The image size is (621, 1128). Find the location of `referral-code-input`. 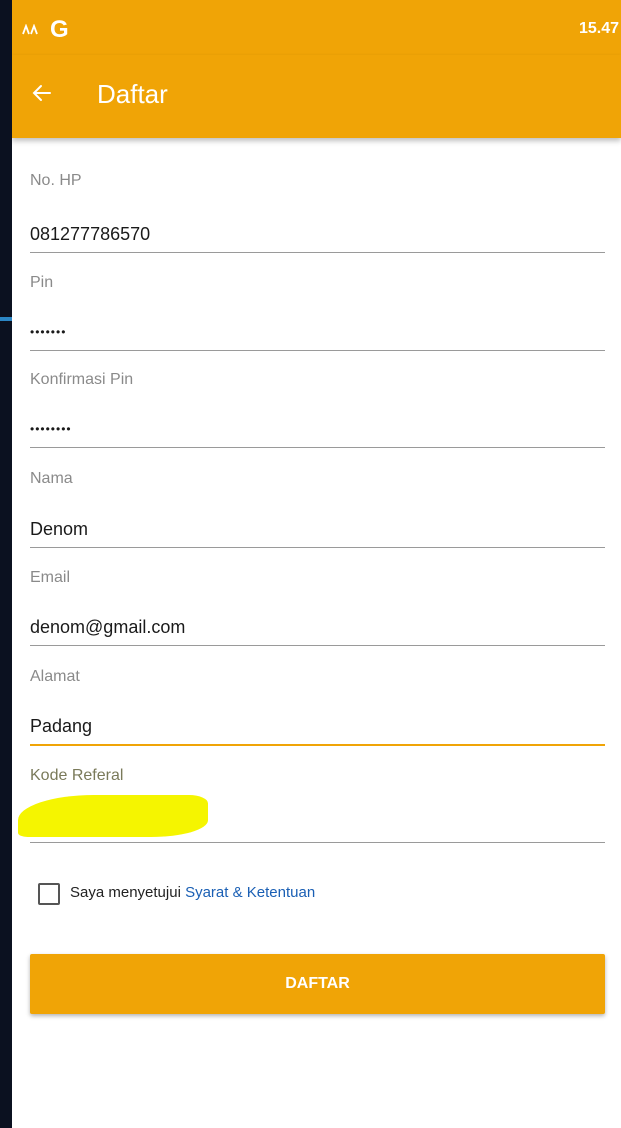

referral-code-input is located at coordinates (317, 824).